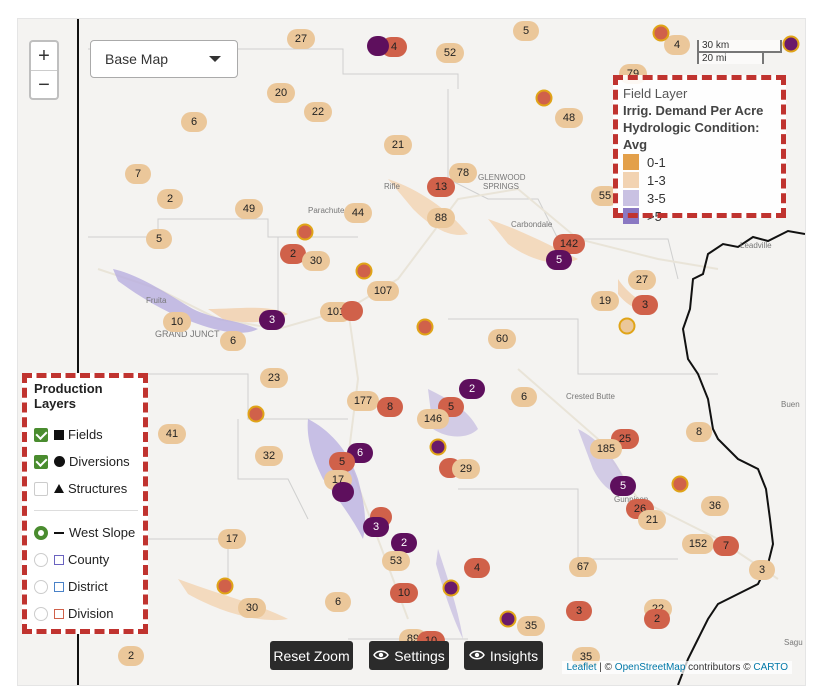 The image size is (814, 688). What do you see at coordinates (419, 655) in the screenshot?
I see `settings-label: Settings` at bounding box center [419, 655].